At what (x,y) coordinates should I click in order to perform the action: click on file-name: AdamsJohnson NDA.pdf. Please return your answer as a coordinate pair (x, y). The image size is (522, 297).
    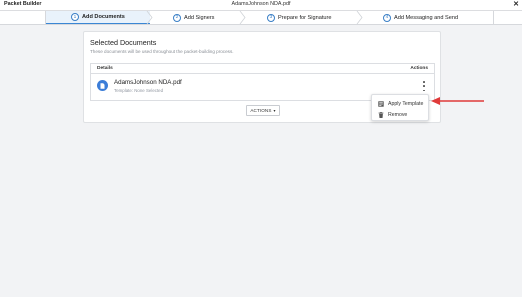
    Looking at the image, I should click on (148, 82).